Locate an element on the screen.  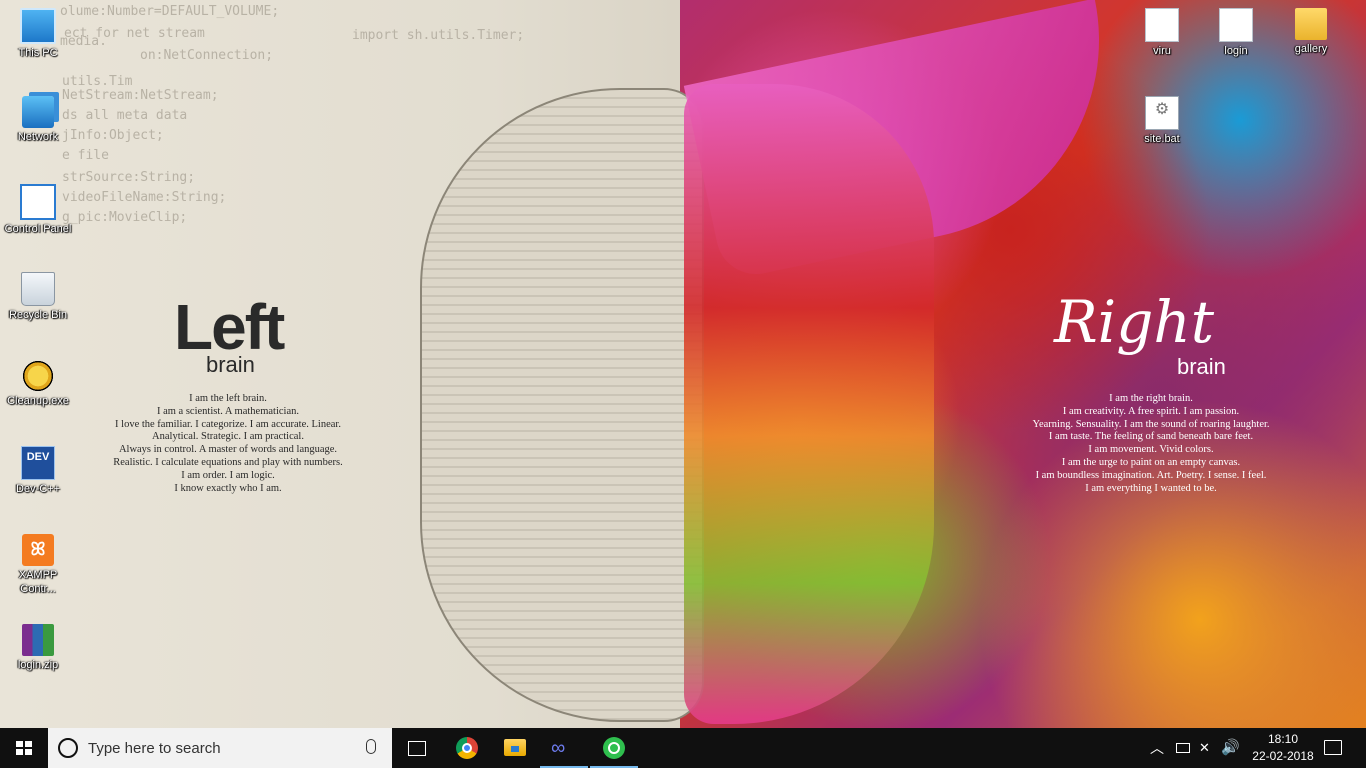
text-line: I am movement. Vivid colors. is located at coordinates (1151, 450).